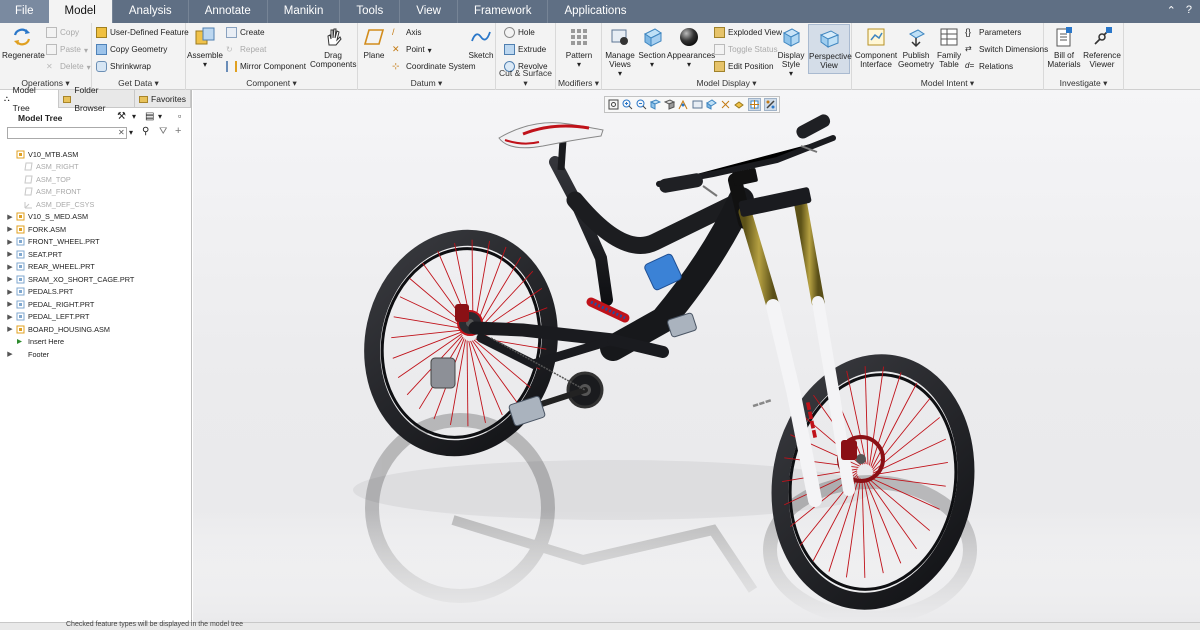 This screenshot has height=630, width=1200. What do you see at coordinates (80, 11) in the screenshot?
I see `tab-model: Model` at bounding box center [80, 11].